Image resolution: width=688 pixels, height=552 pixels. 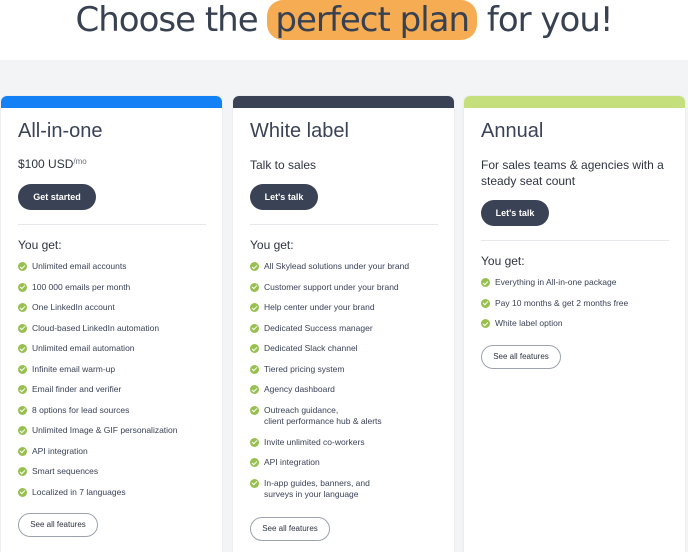 I want to click on feature-label: Cloud-based LinkedIn automation, so click(x=96, y=327).